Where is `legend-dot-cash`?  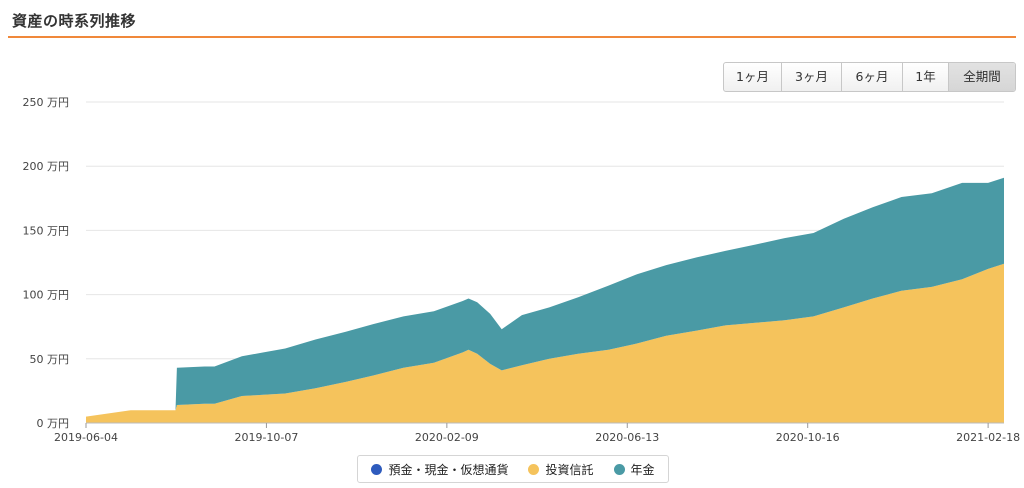
legend-dot-cash is located at coordinates (377, 469).